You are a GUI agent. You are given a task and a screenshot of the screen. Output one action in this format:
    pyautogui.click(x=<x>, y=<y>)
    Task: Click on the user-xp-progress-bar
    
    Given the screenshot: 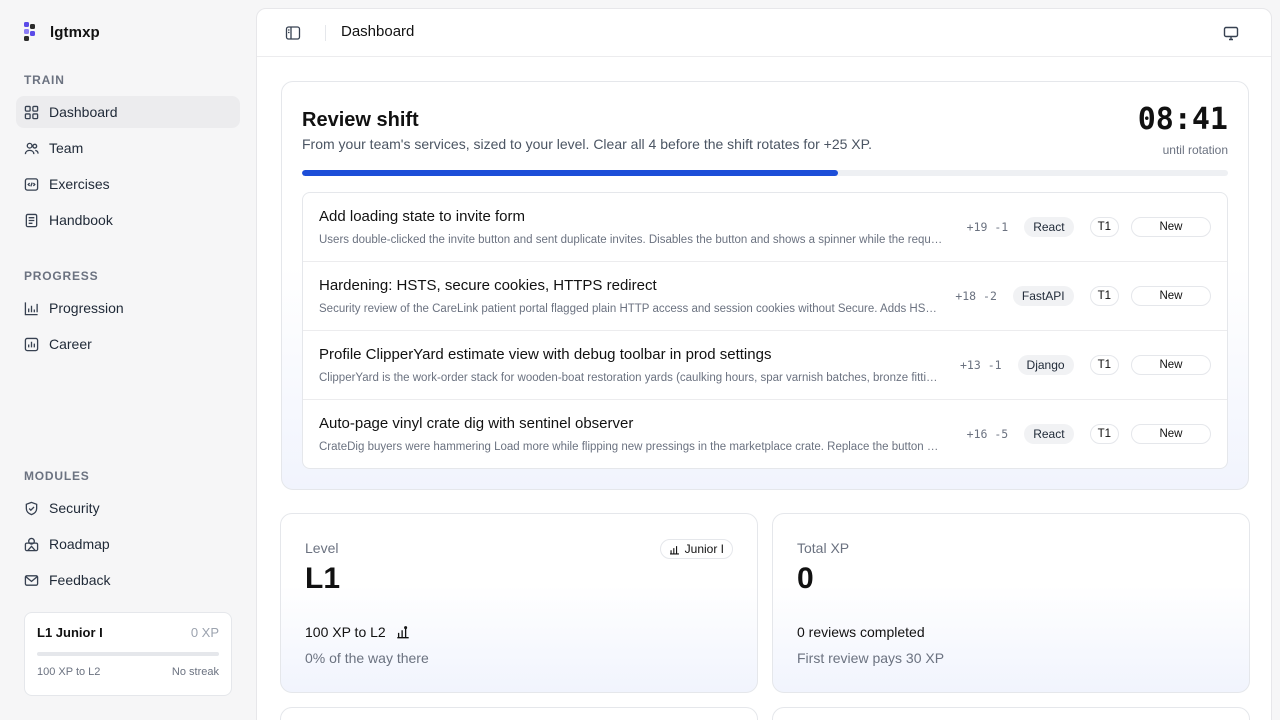 What is the action you would take?
    pyautogui.click(x=128, y=654)
    